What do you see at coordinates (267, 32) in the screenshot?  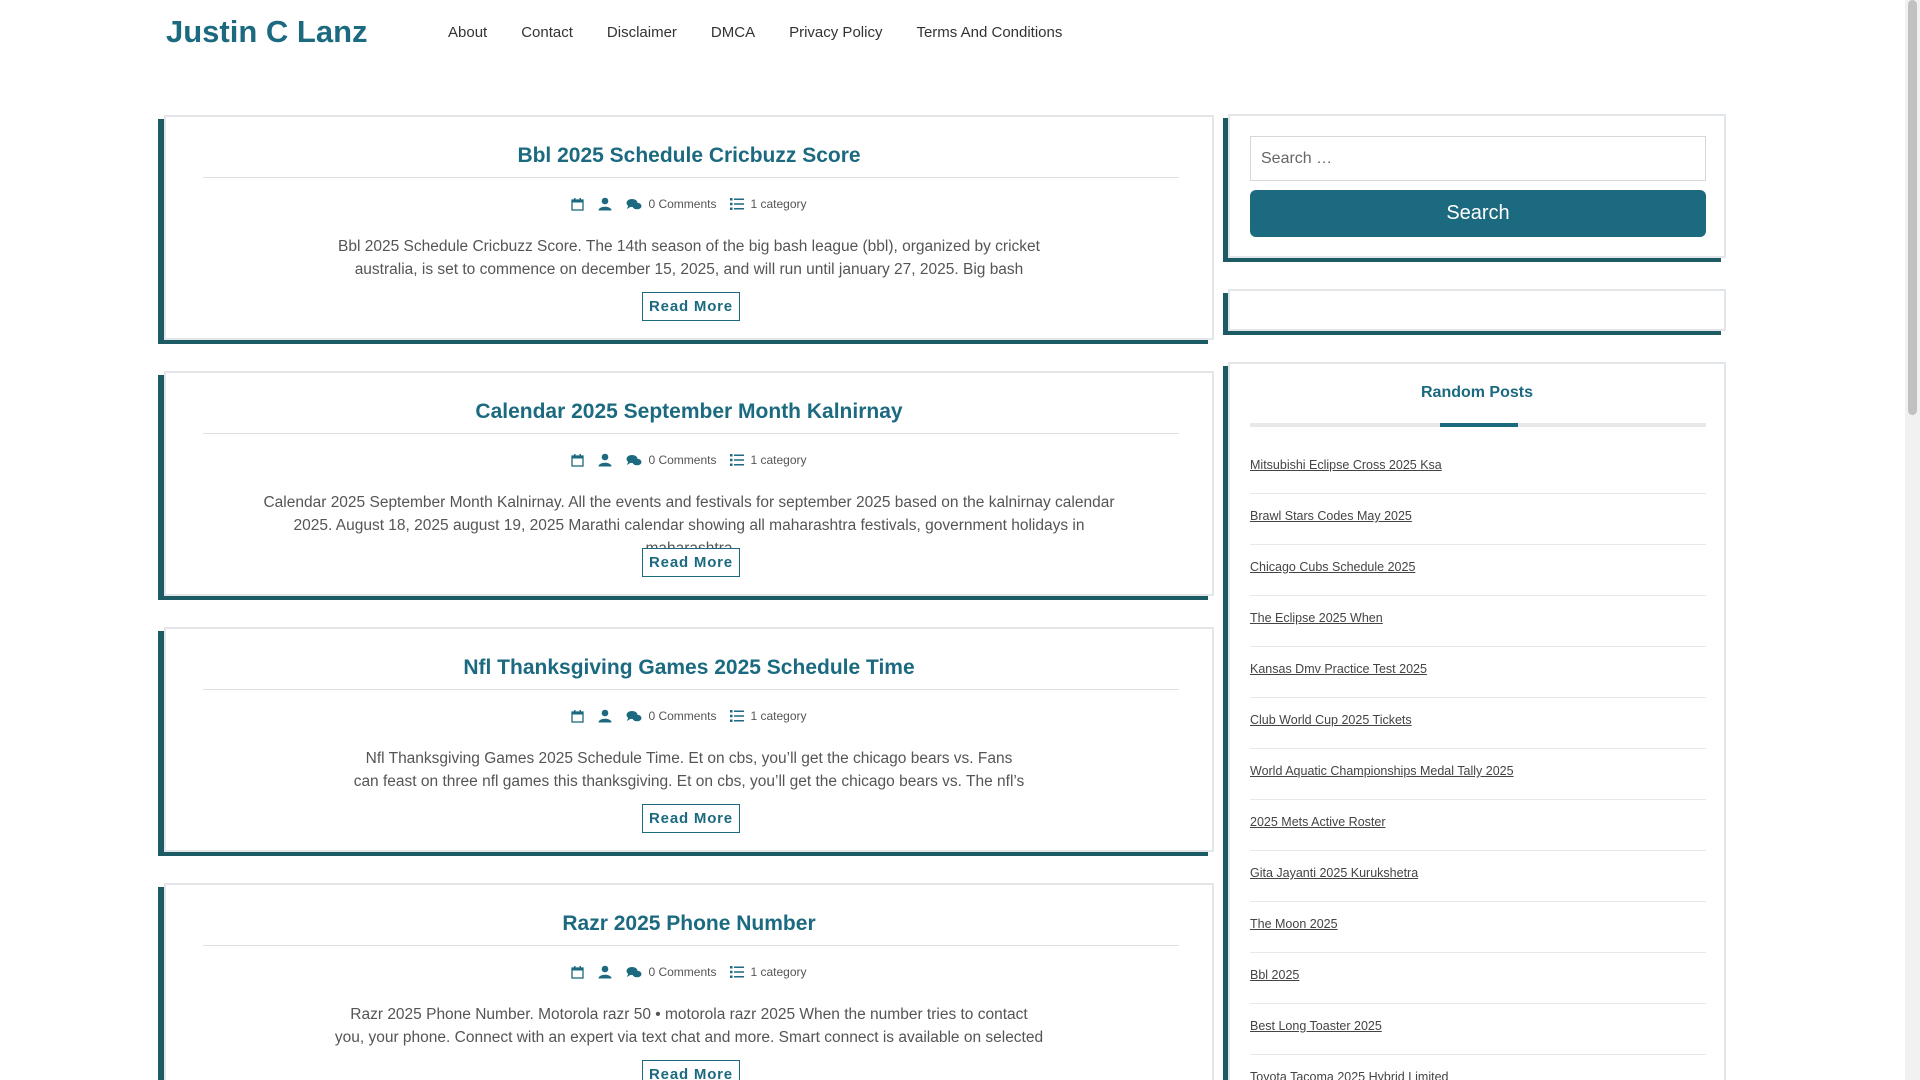 I see `site-title: Justin C Lanz` at bounding box center [267, 32].